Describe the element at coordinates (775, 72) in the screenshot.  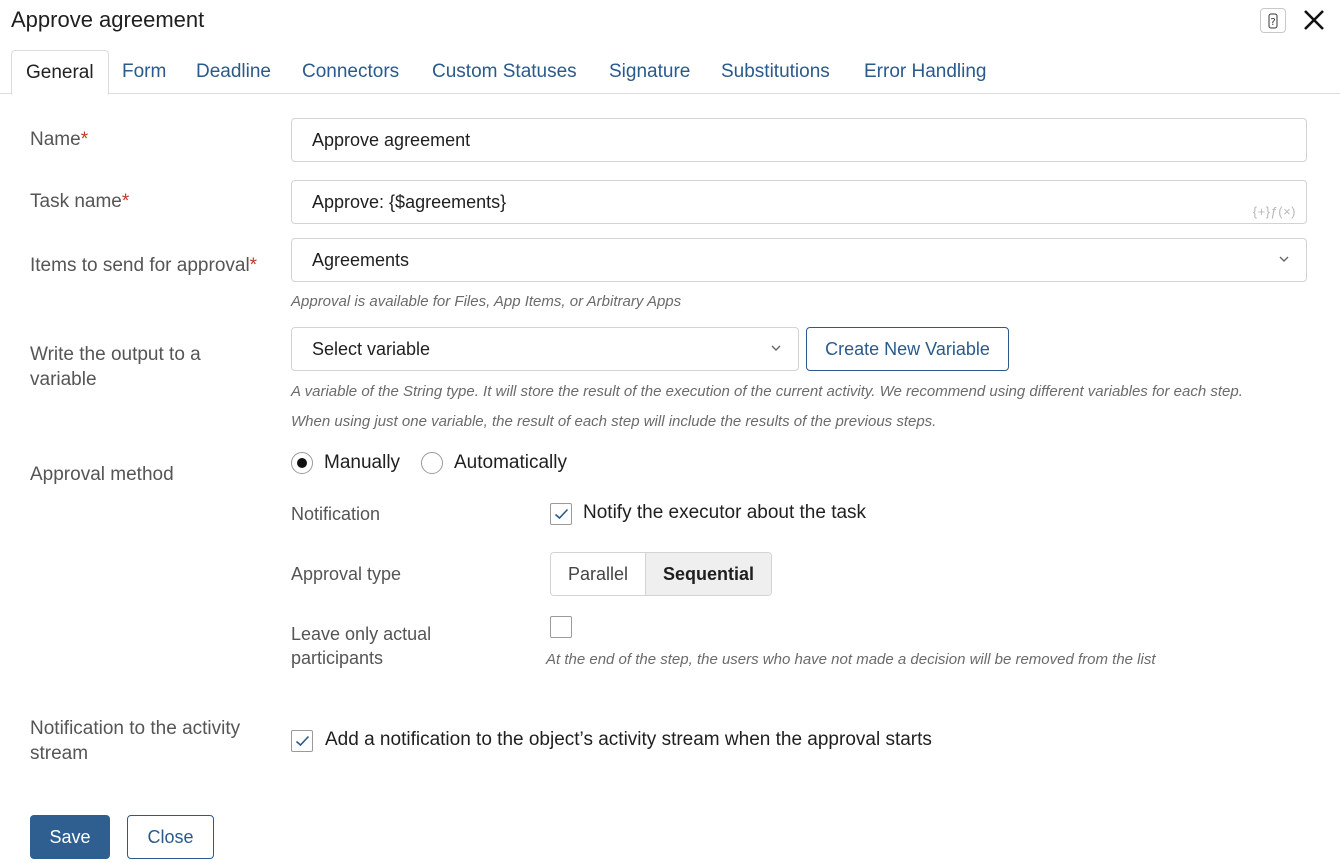
I see `tab-substitutions: Substitutions` at that location.